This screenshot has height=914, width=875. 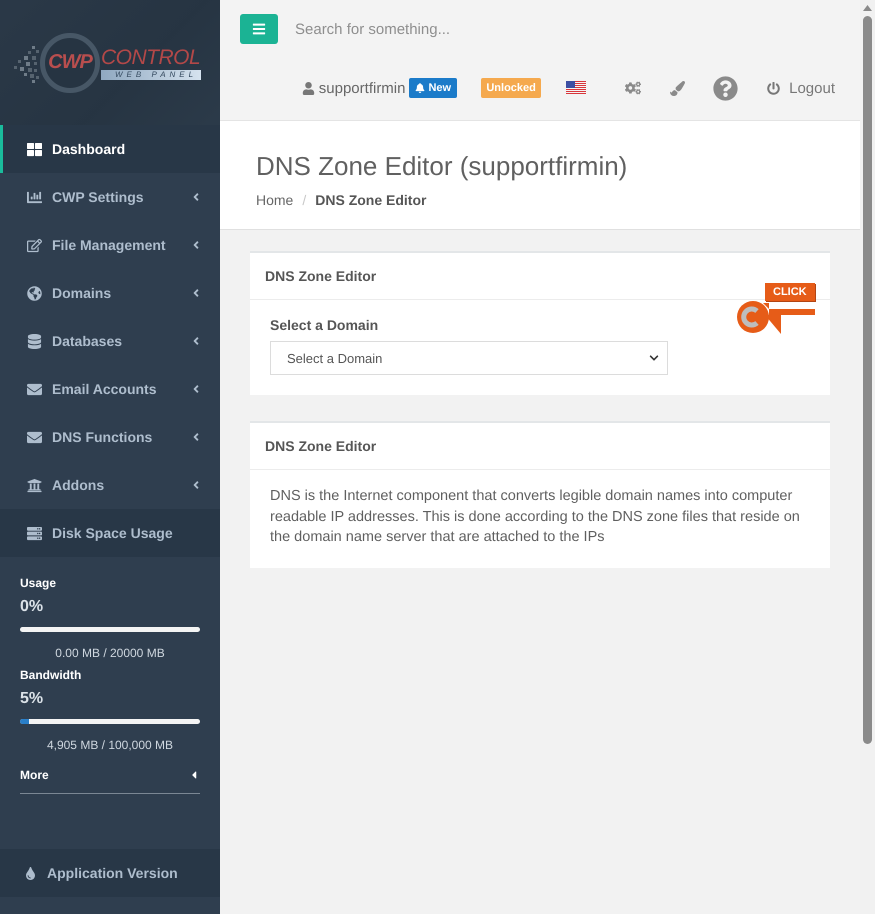 What do you see at coordinates (150, 58) in the screenshot?
I see `logo-name: CONTROL` at bounding box center [150, 58].